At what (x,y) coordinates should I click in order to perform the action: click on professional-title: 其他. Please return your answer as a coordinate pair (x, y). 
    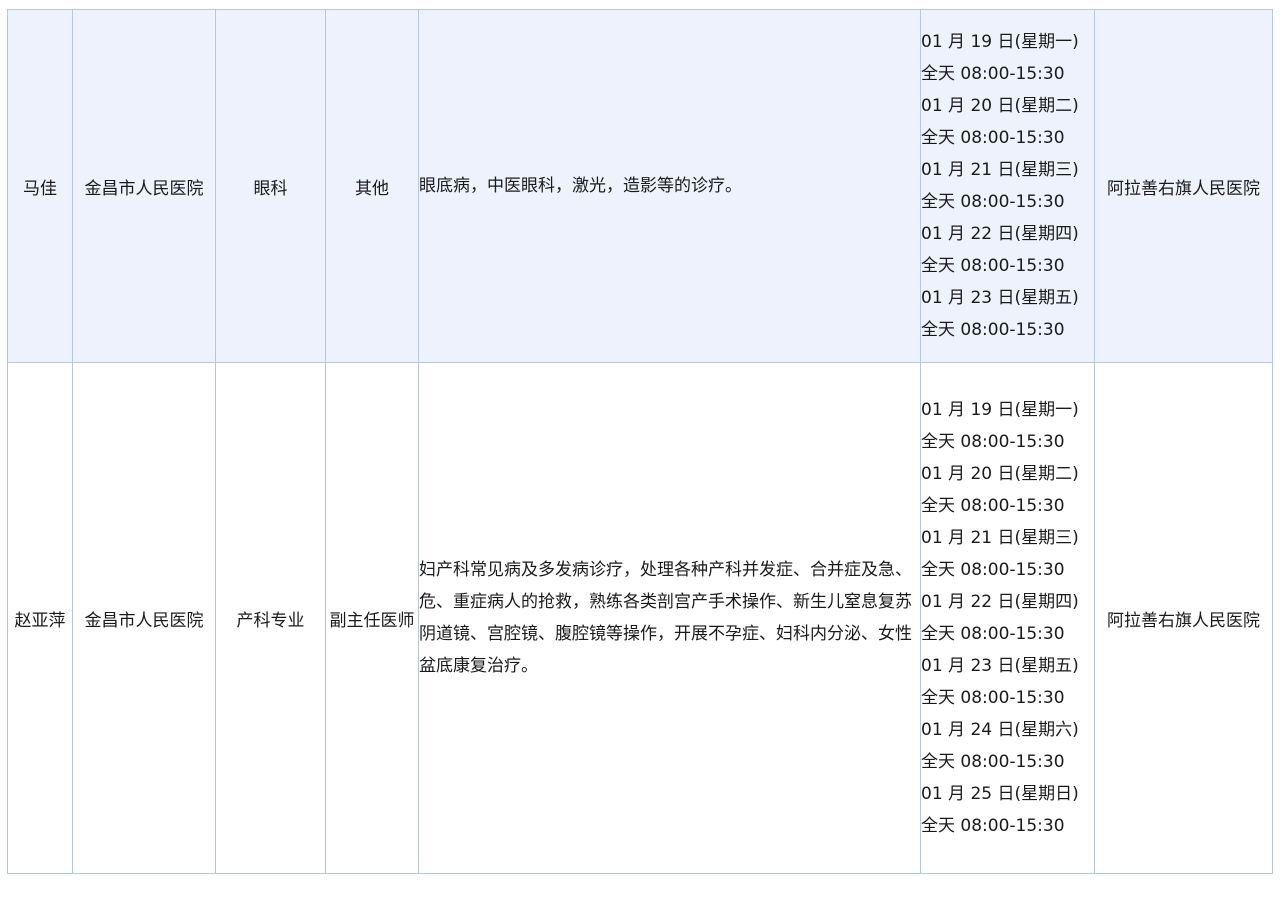
    Looking at the image, I should click on (372, 186).